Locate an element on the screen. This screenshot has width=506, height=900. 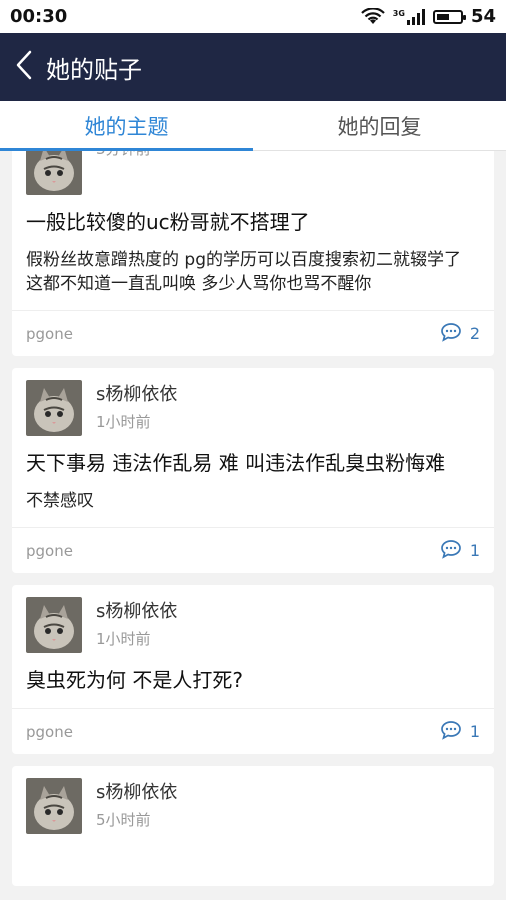
reply-count: 2 is located at coordinates (474, 333).